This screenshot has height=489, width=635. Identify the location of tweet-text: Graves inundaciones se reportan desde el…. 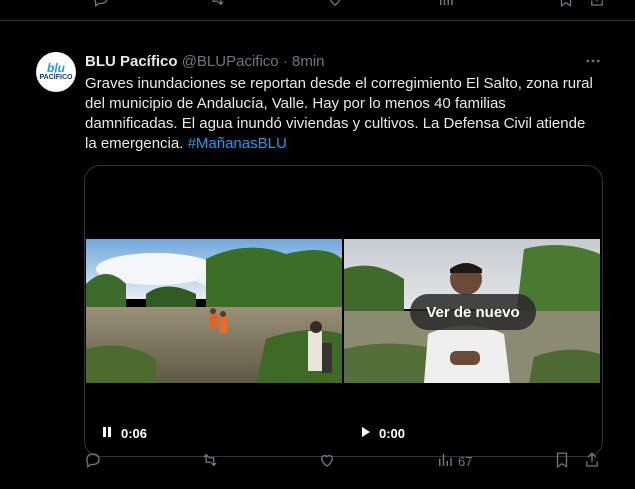
(342, 114).